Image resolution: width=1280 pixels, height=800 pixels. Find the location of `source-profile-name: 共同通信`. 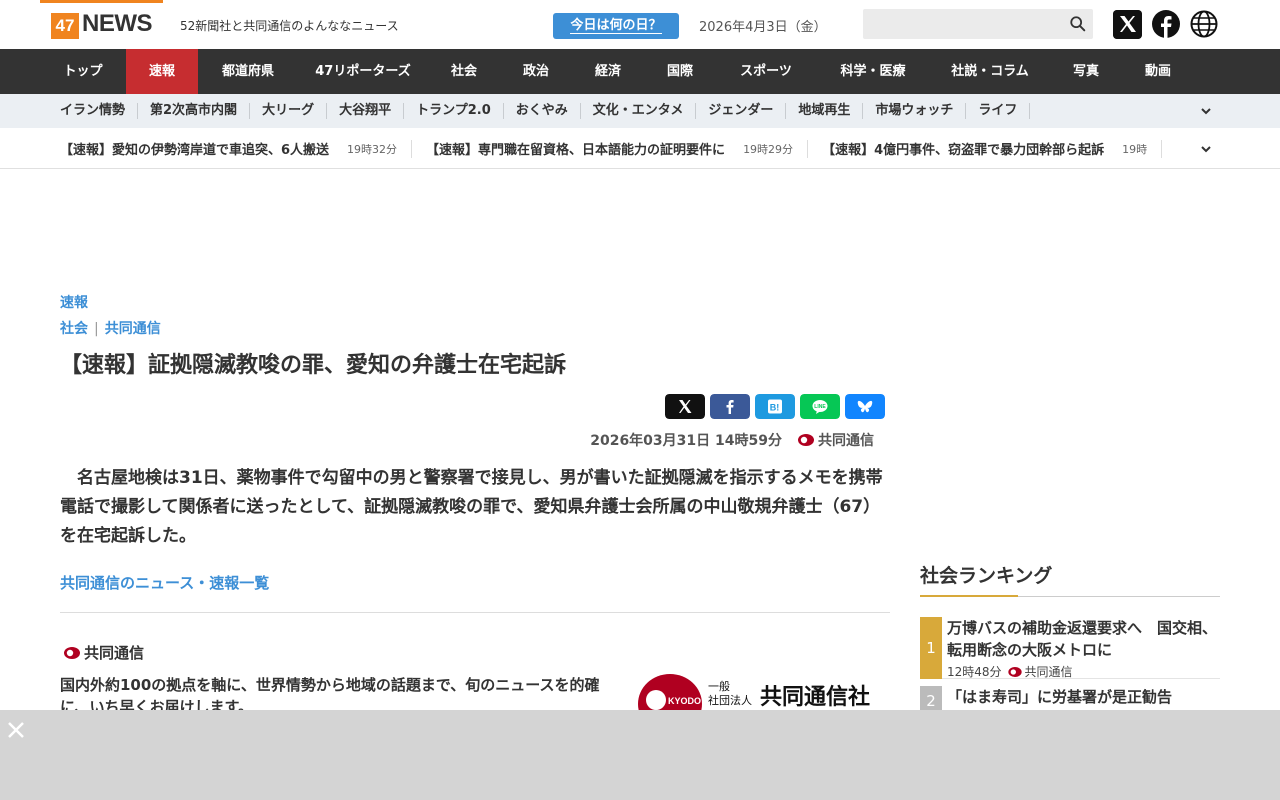

source-profile-name: 共同通信 is located at coordinates (104, 652).